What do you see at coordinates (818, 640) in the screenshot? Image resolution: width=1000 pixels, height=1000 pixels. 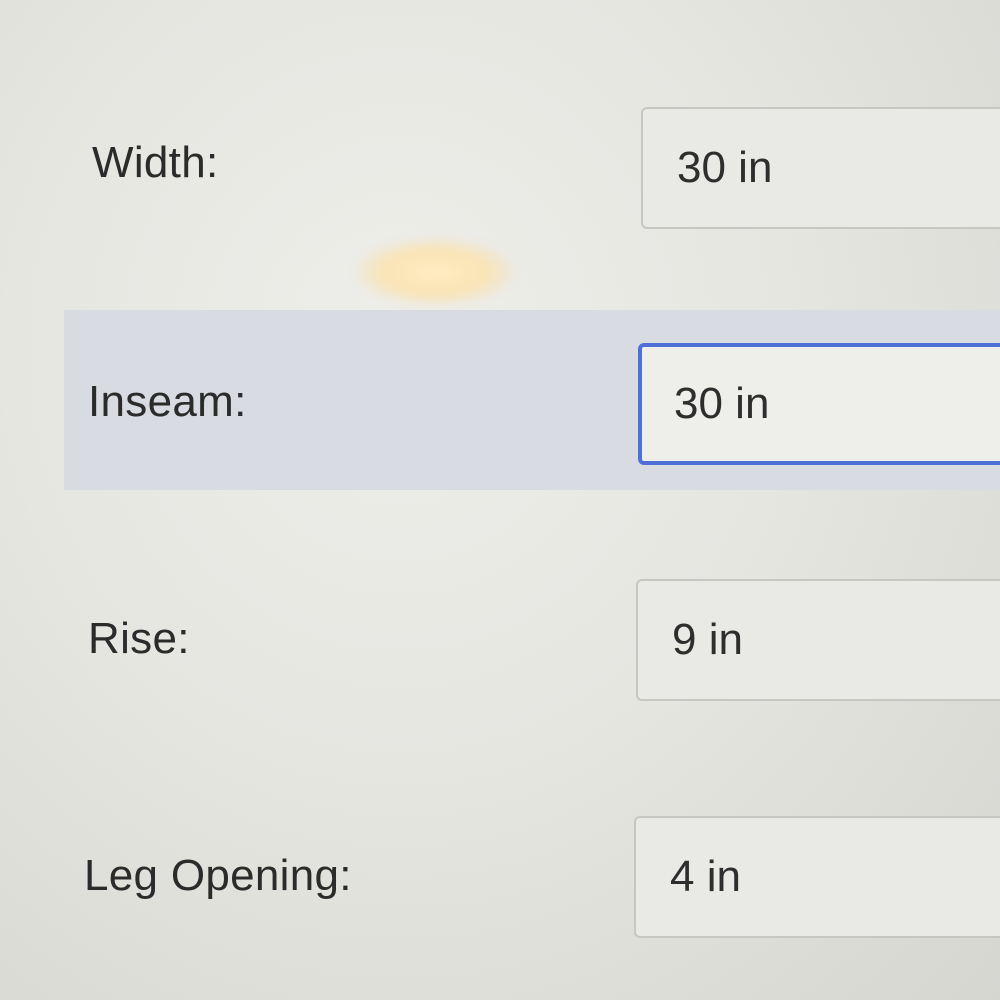 I see `rise-field: 9 in` at bounding box center [818, 640].